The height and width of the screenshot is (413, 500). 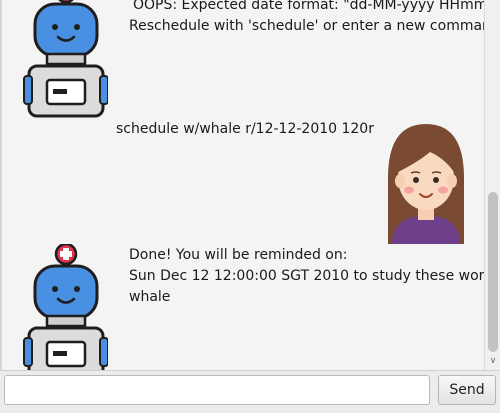 What do you see at coordinates (245, 129) in the screenshot?
I see `user-message-line: schedule w/whale r/12-12-2010 120r` at bounding box center [245, 129].